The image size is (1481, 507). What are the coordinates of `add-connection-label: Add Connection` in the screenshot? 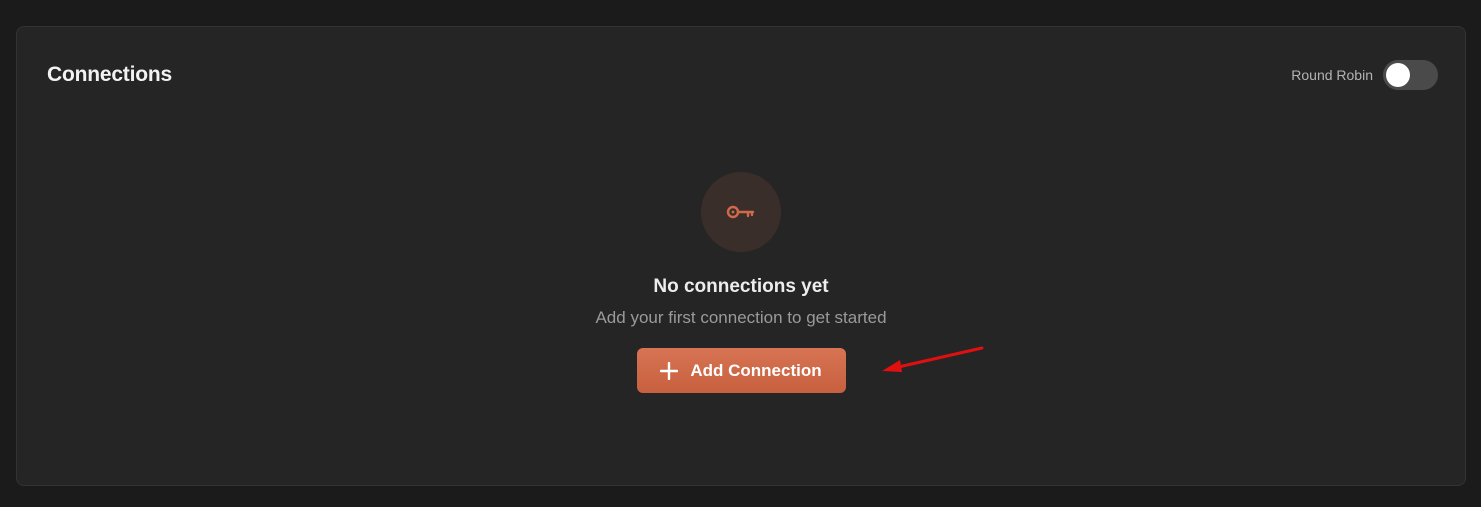 It's located at (756, 370).